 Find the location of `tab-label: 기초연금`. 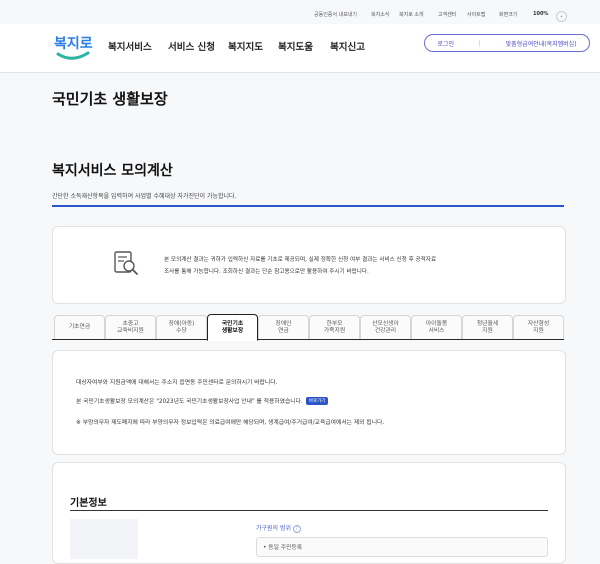

tab-label: 기초연금 is located at coordinates (79, 327).